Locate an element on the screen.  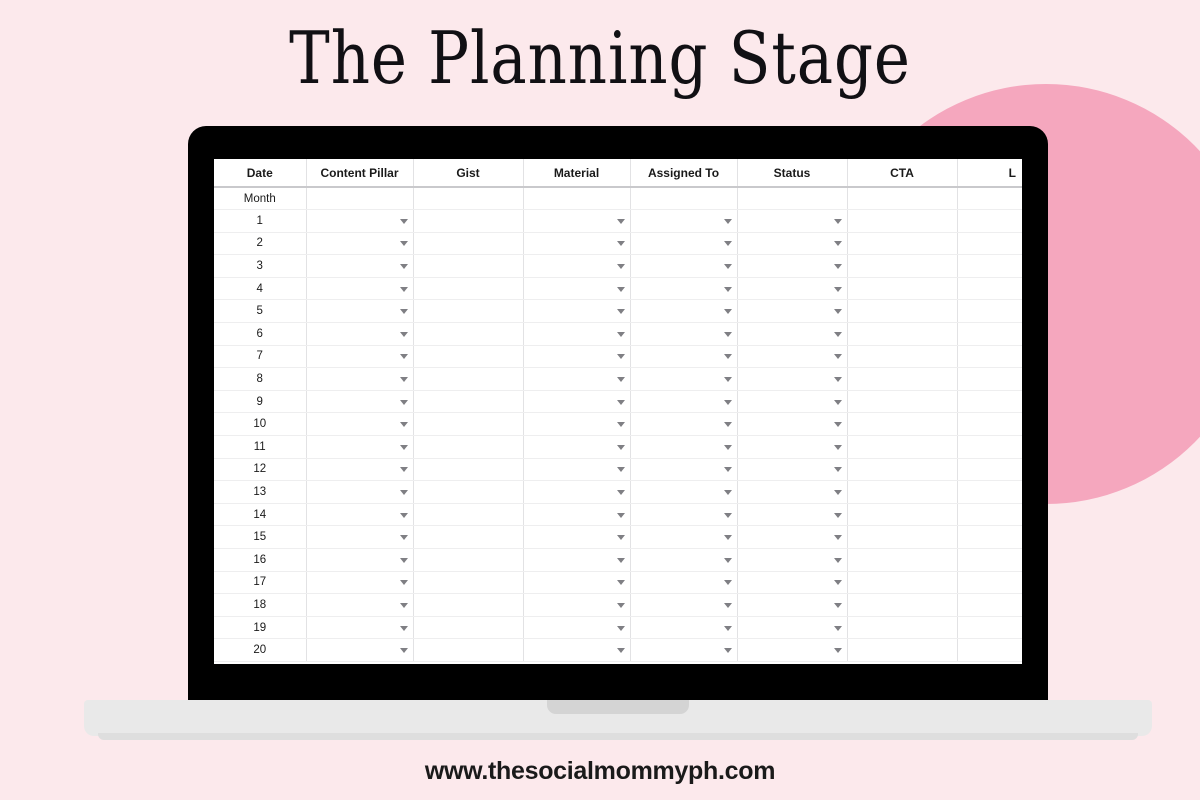
column-header-content-pillar: Content Pillar is located at coordinates (360, 173).